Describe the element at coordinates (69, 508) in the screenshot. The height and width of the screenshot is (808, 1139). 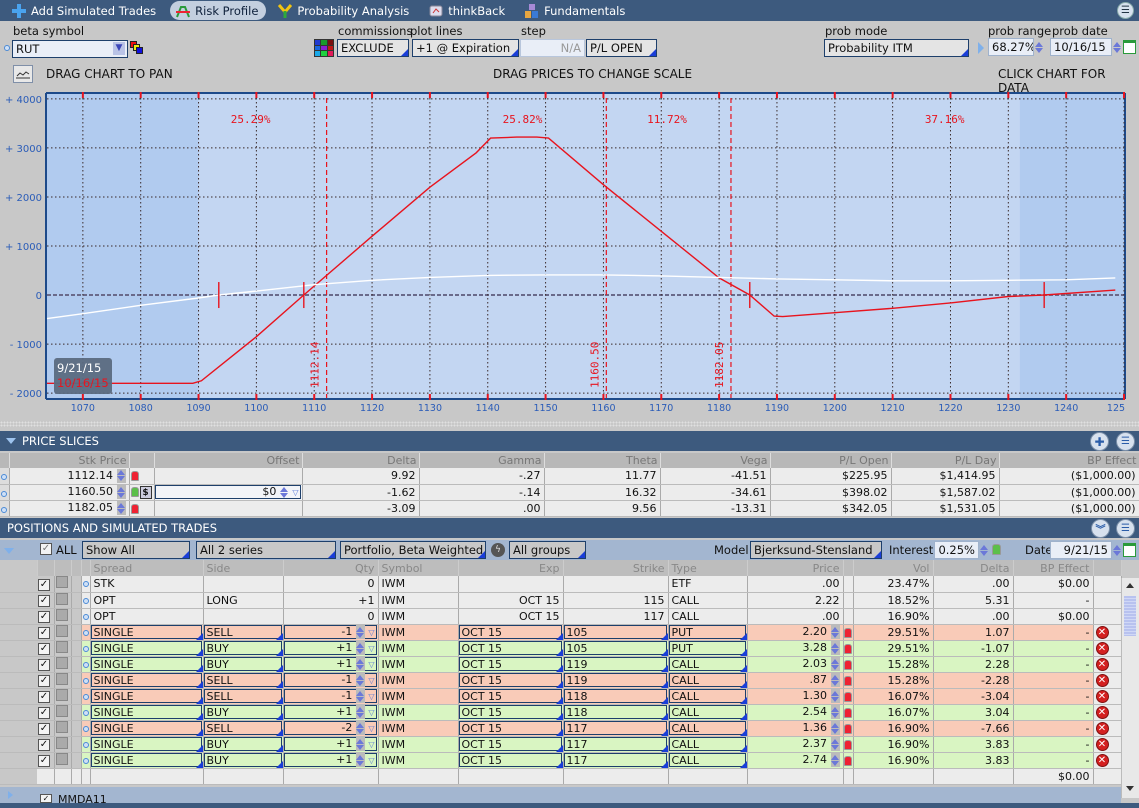
I see `stk-price-cell: 1182.05` at that location.